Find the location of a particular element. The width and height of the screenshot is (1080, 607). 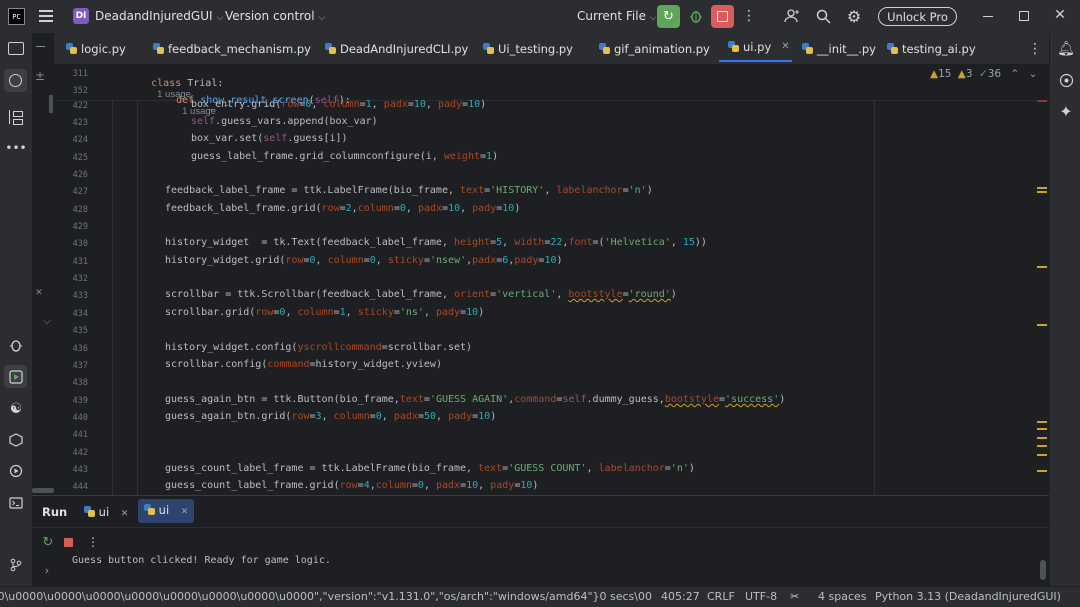

debug-button is located at coordinates (696, 16).